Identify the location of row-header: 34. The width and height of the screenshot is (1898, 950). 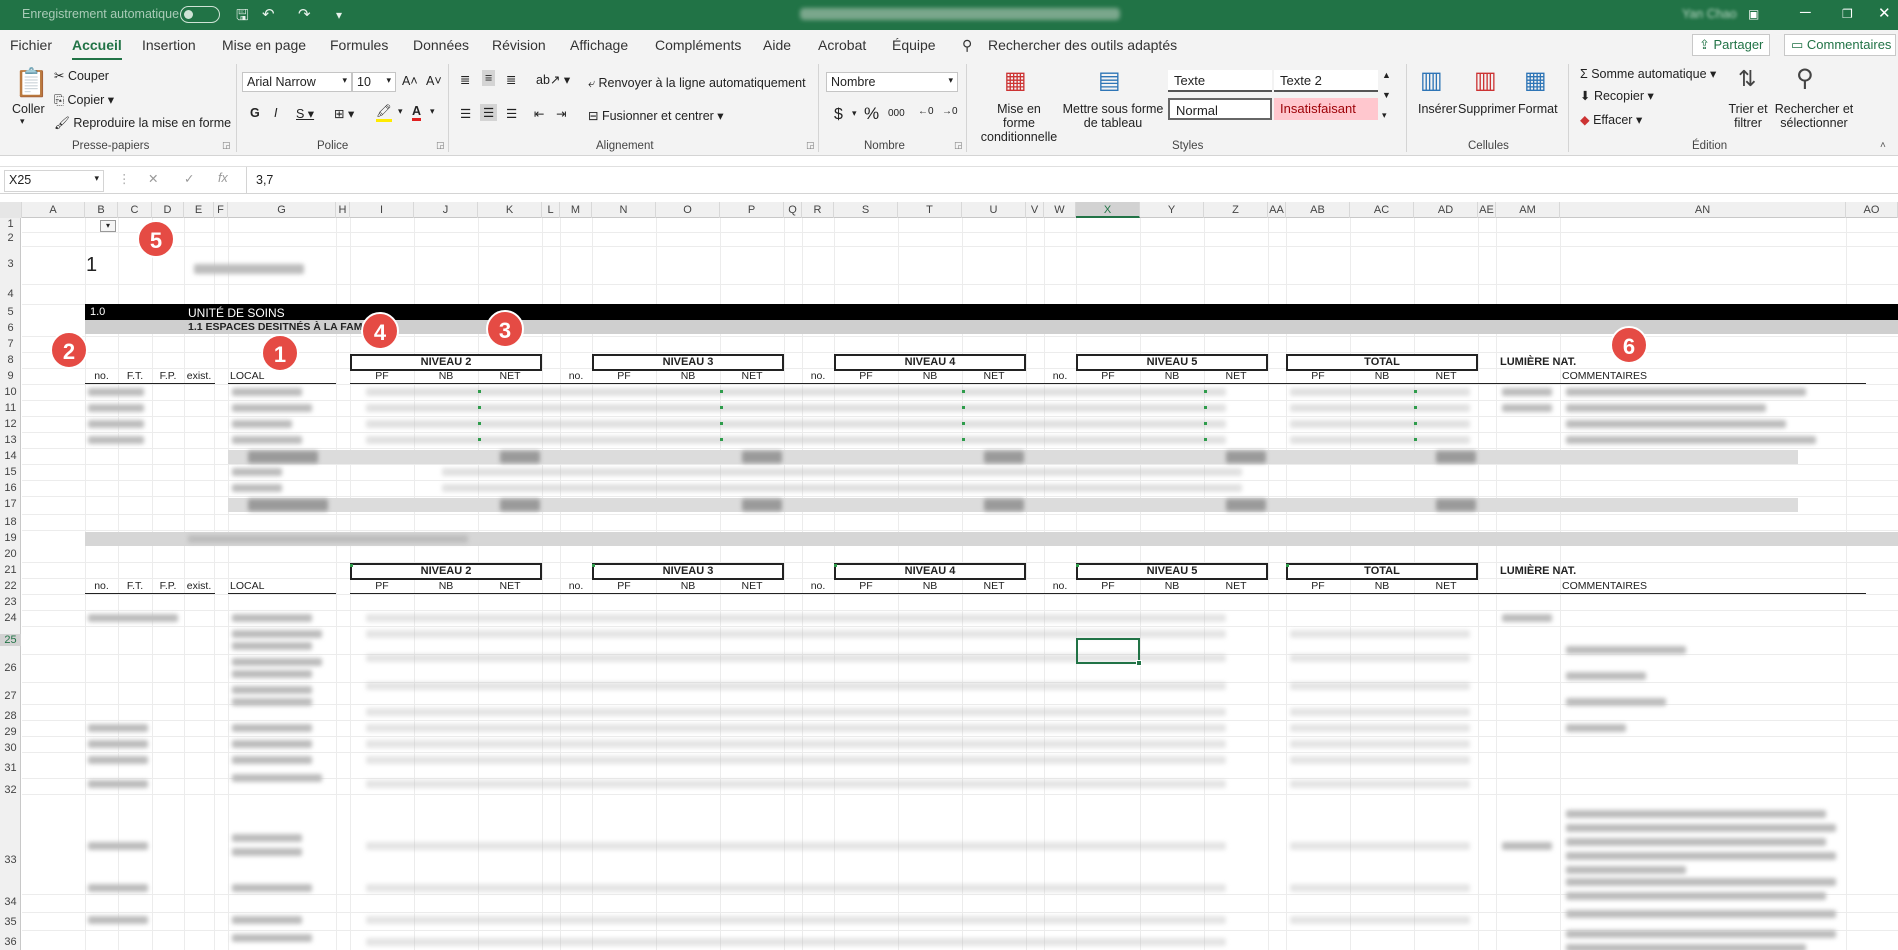
(10, 902).